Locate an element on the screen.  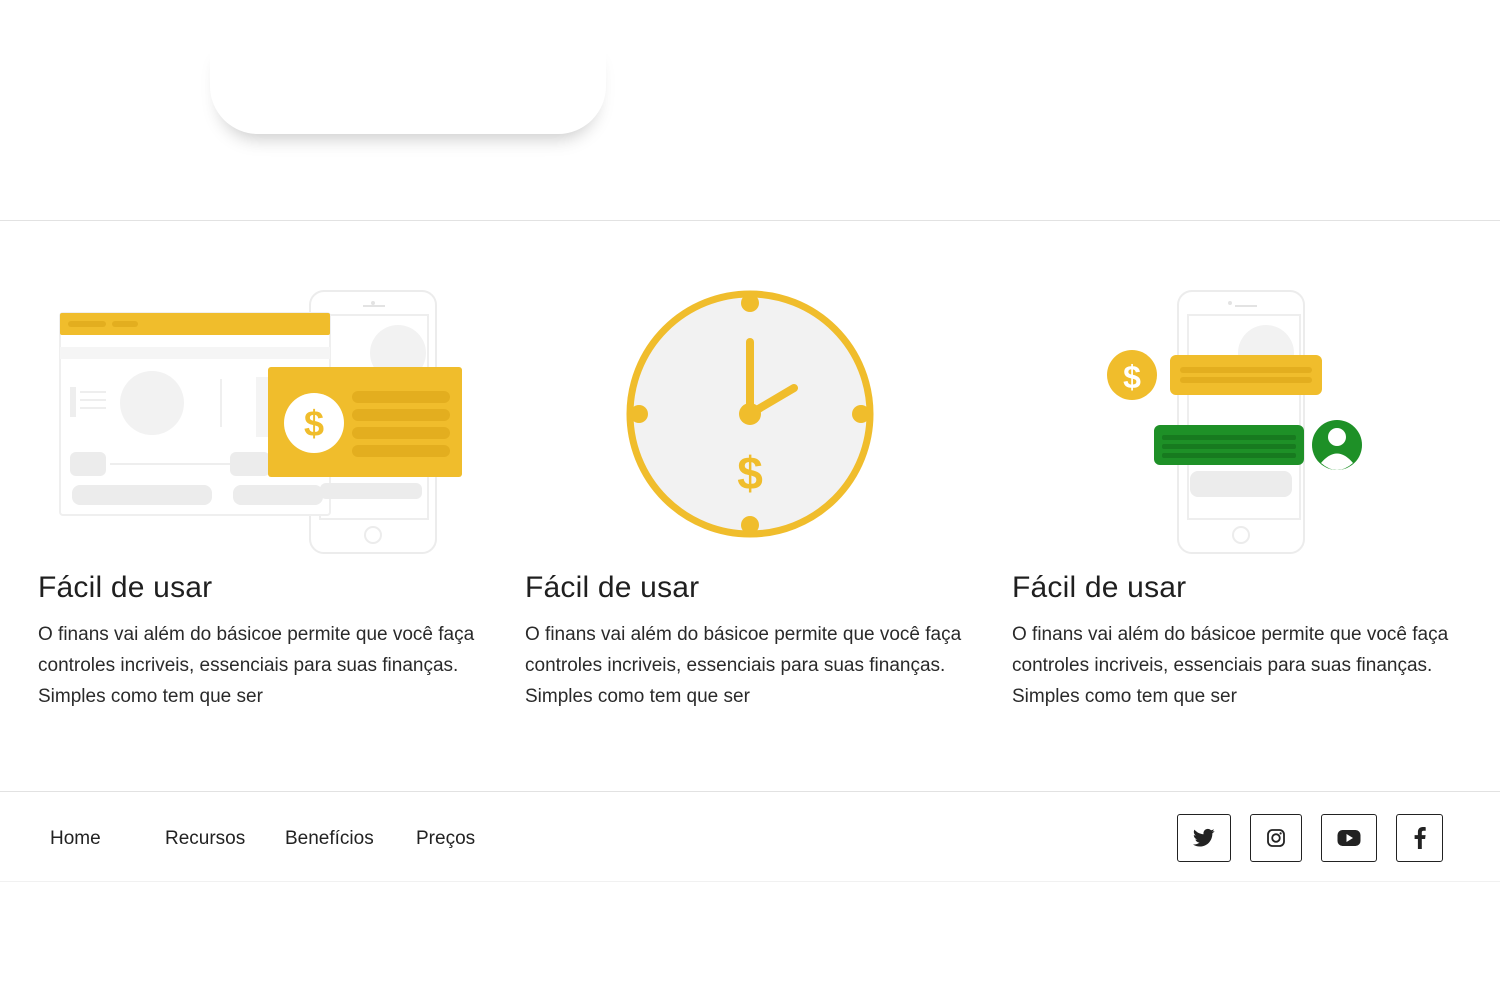
facebook-icon is located at coordinates (1420, 838).